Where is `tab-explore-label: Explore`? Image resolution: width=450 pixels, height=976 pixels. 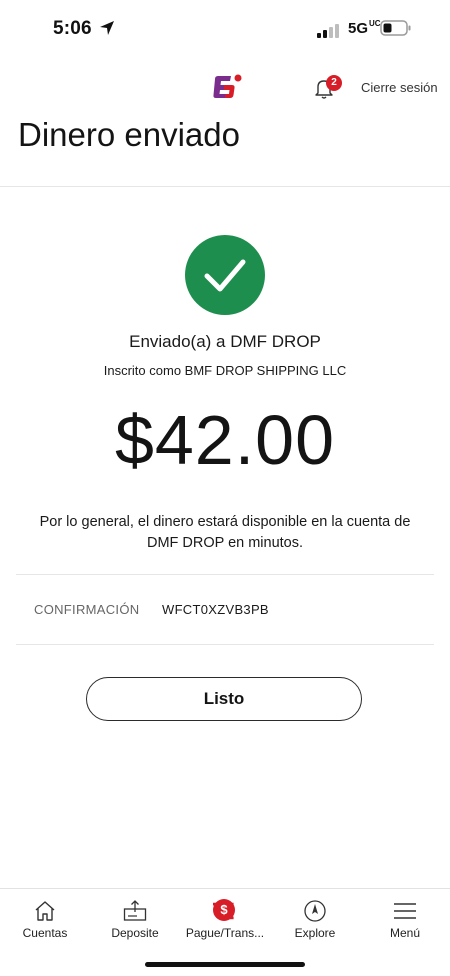 tab-explore-label: Explore is located at coordinates (315, 933).